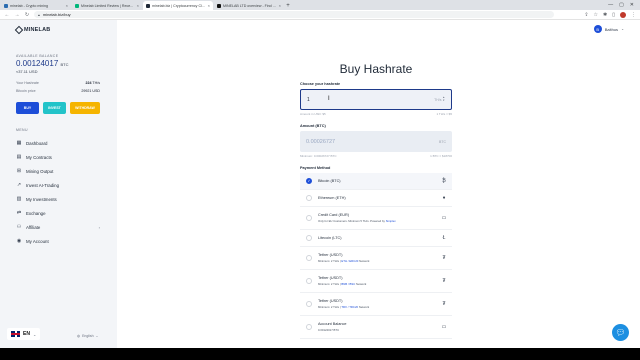  Describe the element at coordinates (444, 181) in the screenshot. I see `bitcoin-icon: ₿` at that location.